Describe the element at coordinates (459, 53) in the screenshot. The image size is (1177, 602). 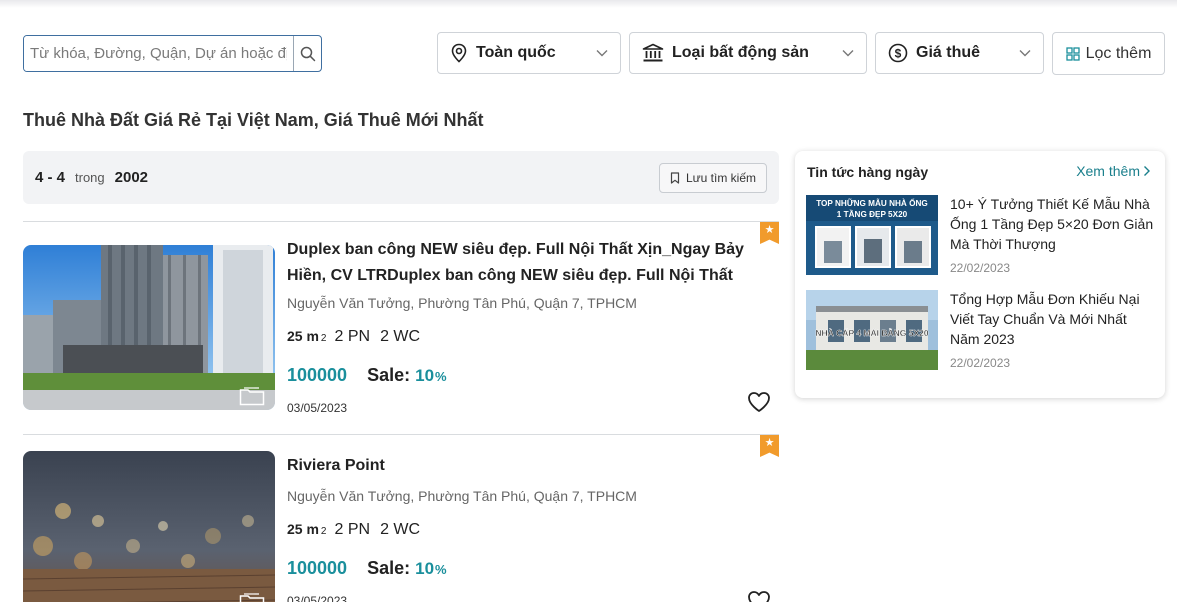
I see `location-pin-icon` at that location.